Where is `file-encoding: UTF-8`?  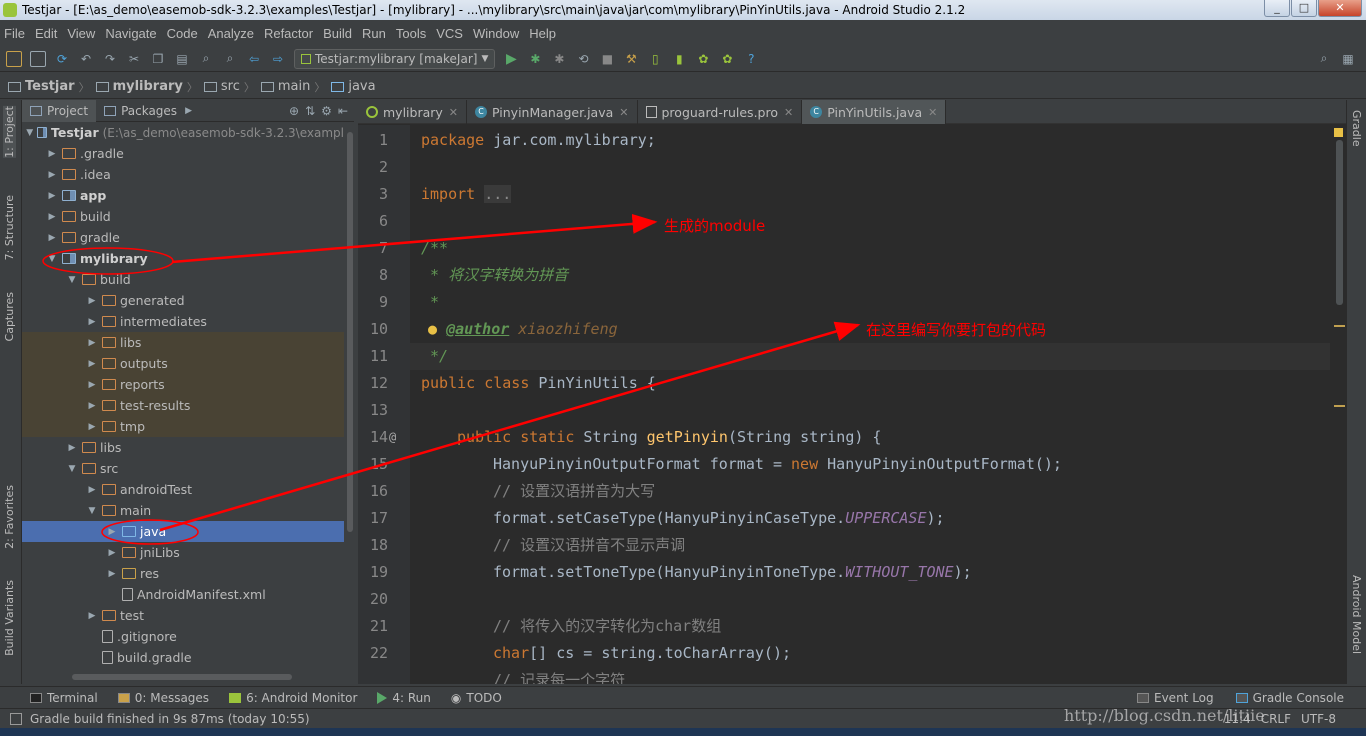 file-encoding: UTF-8 is located at coordinates (1318, 719).